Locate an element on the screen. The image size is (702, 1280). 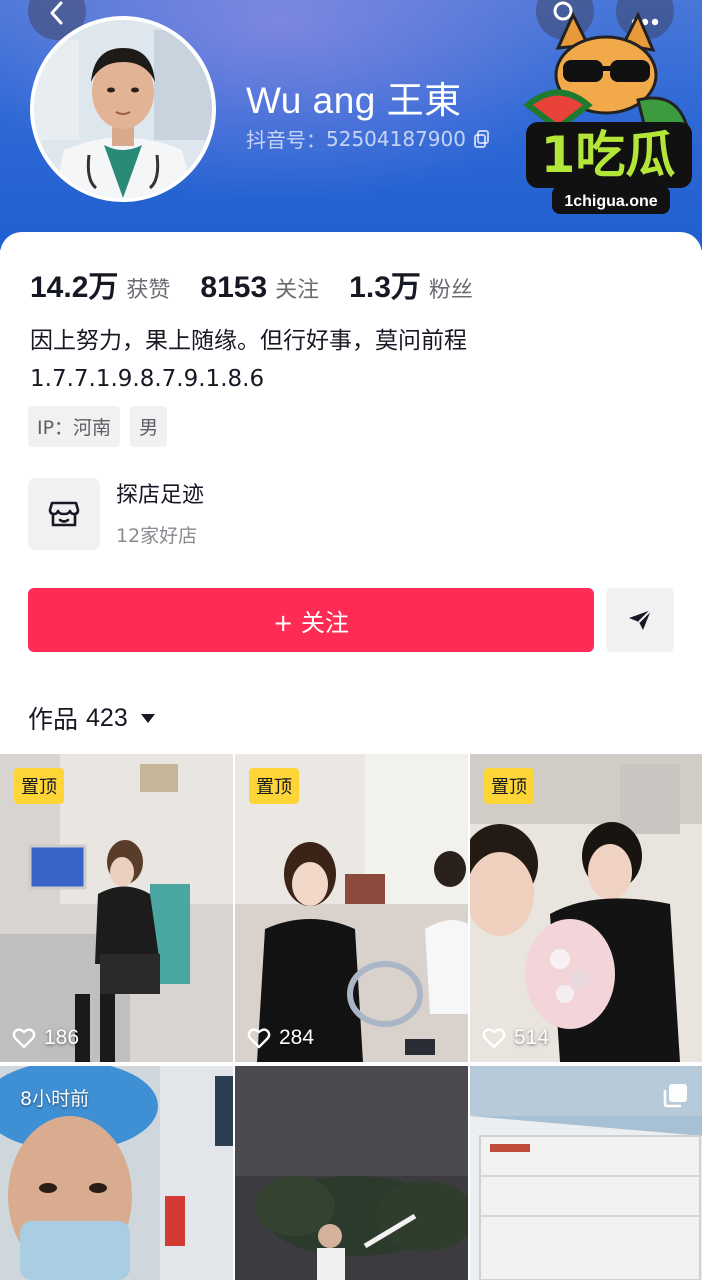
douyin-id-row: 抖音号： 52504187900 is located at coordinates (368, 138).